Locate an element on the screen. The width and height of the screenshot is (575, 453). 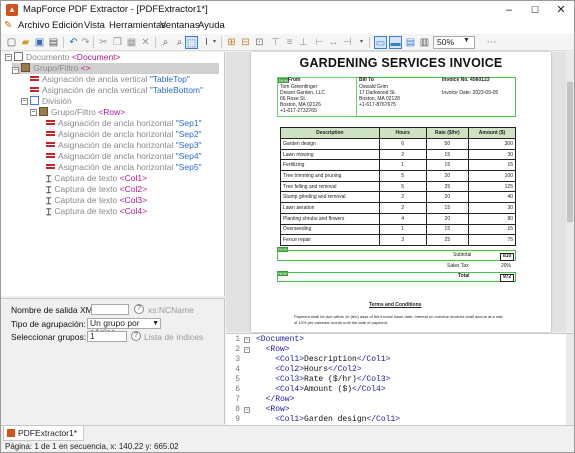
total-label: Total is located at coordinates (464, 276).